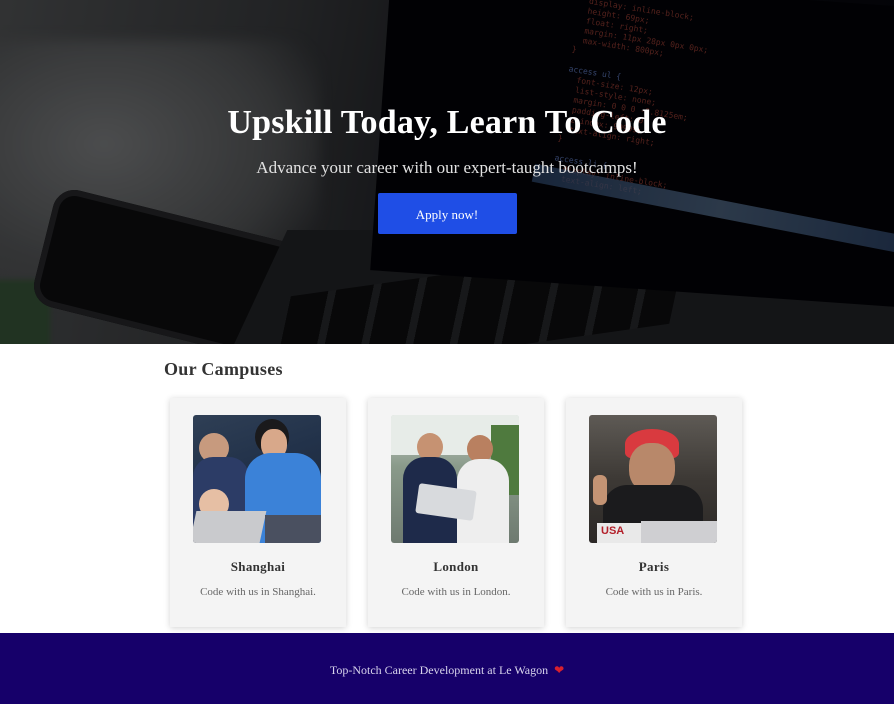  What do you see at coordinates (257, 479) in the screenshot?
I see `campus-photo-shanghai` at bounding box center [257, 479].